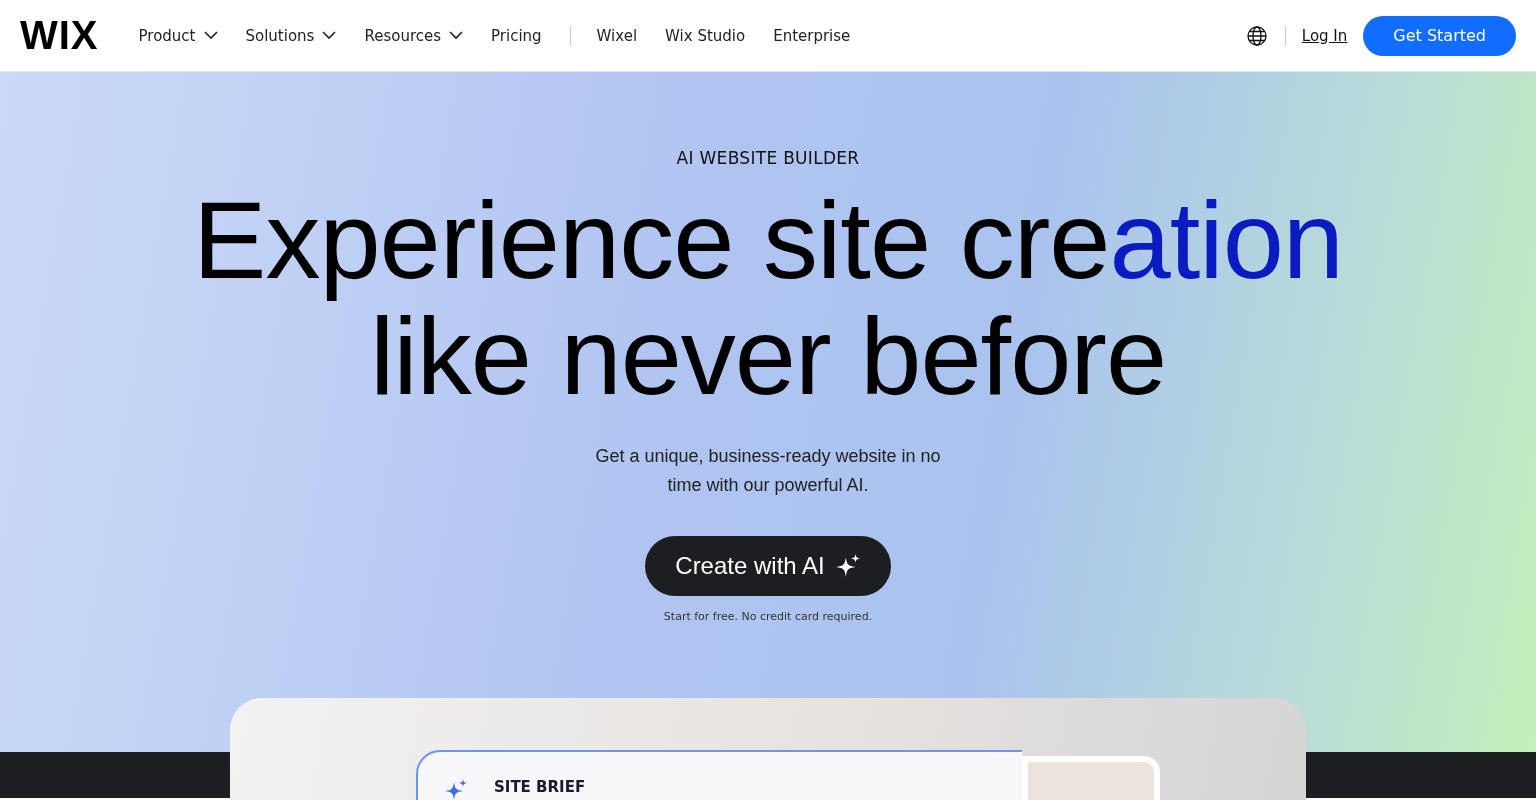  I want to click on nav-link: Product, so click(178, 35).